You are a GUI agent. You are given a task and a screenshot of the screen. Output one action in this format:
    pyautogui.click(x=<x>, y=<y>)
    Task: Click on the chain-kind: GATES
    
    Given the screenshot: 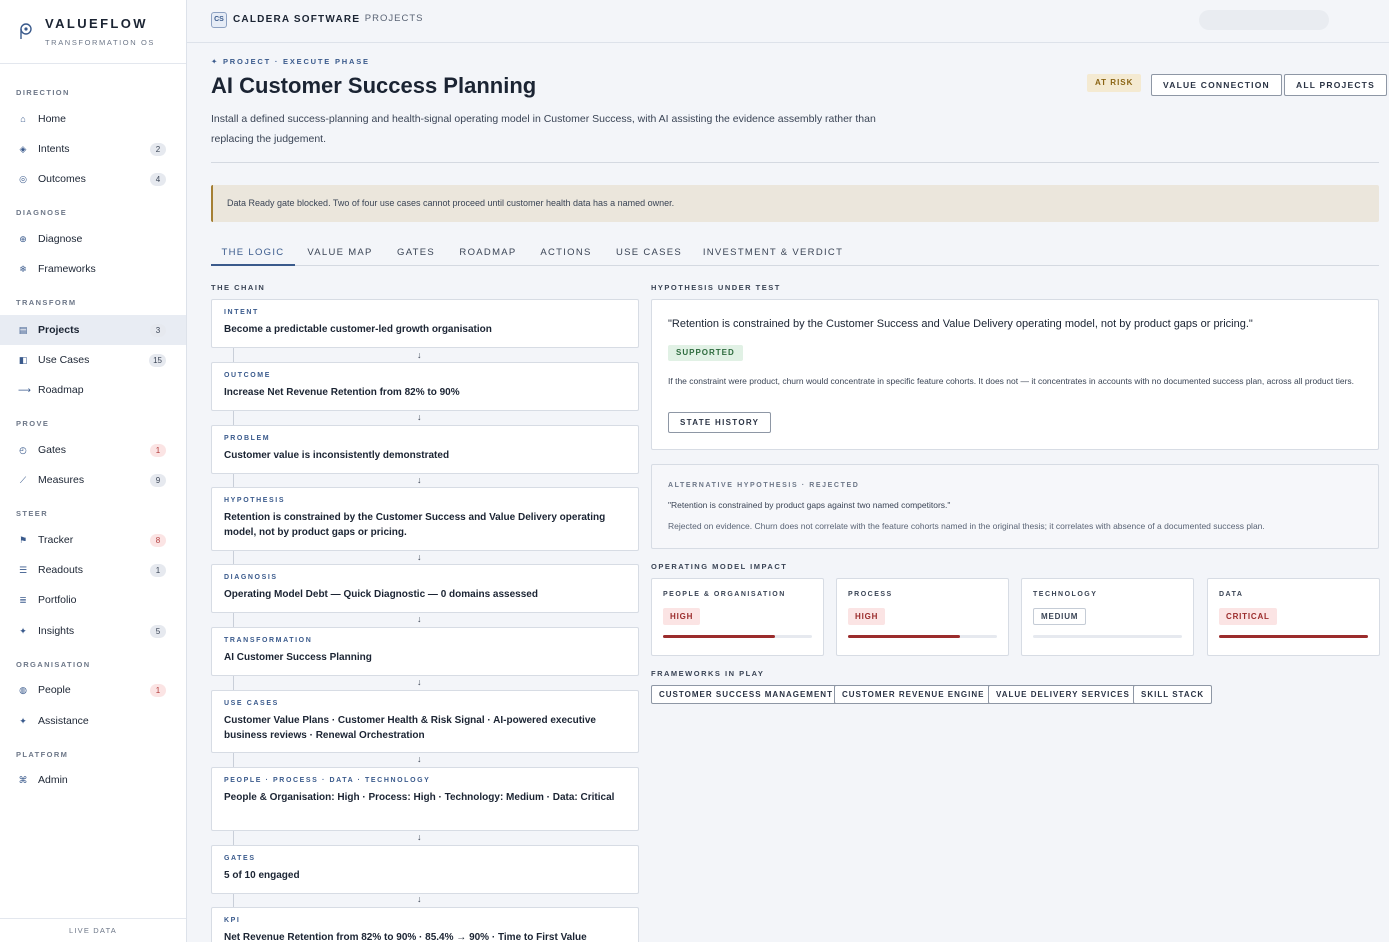 What is the action you would take?
    pyautogui.click(x=240, y=858)
    